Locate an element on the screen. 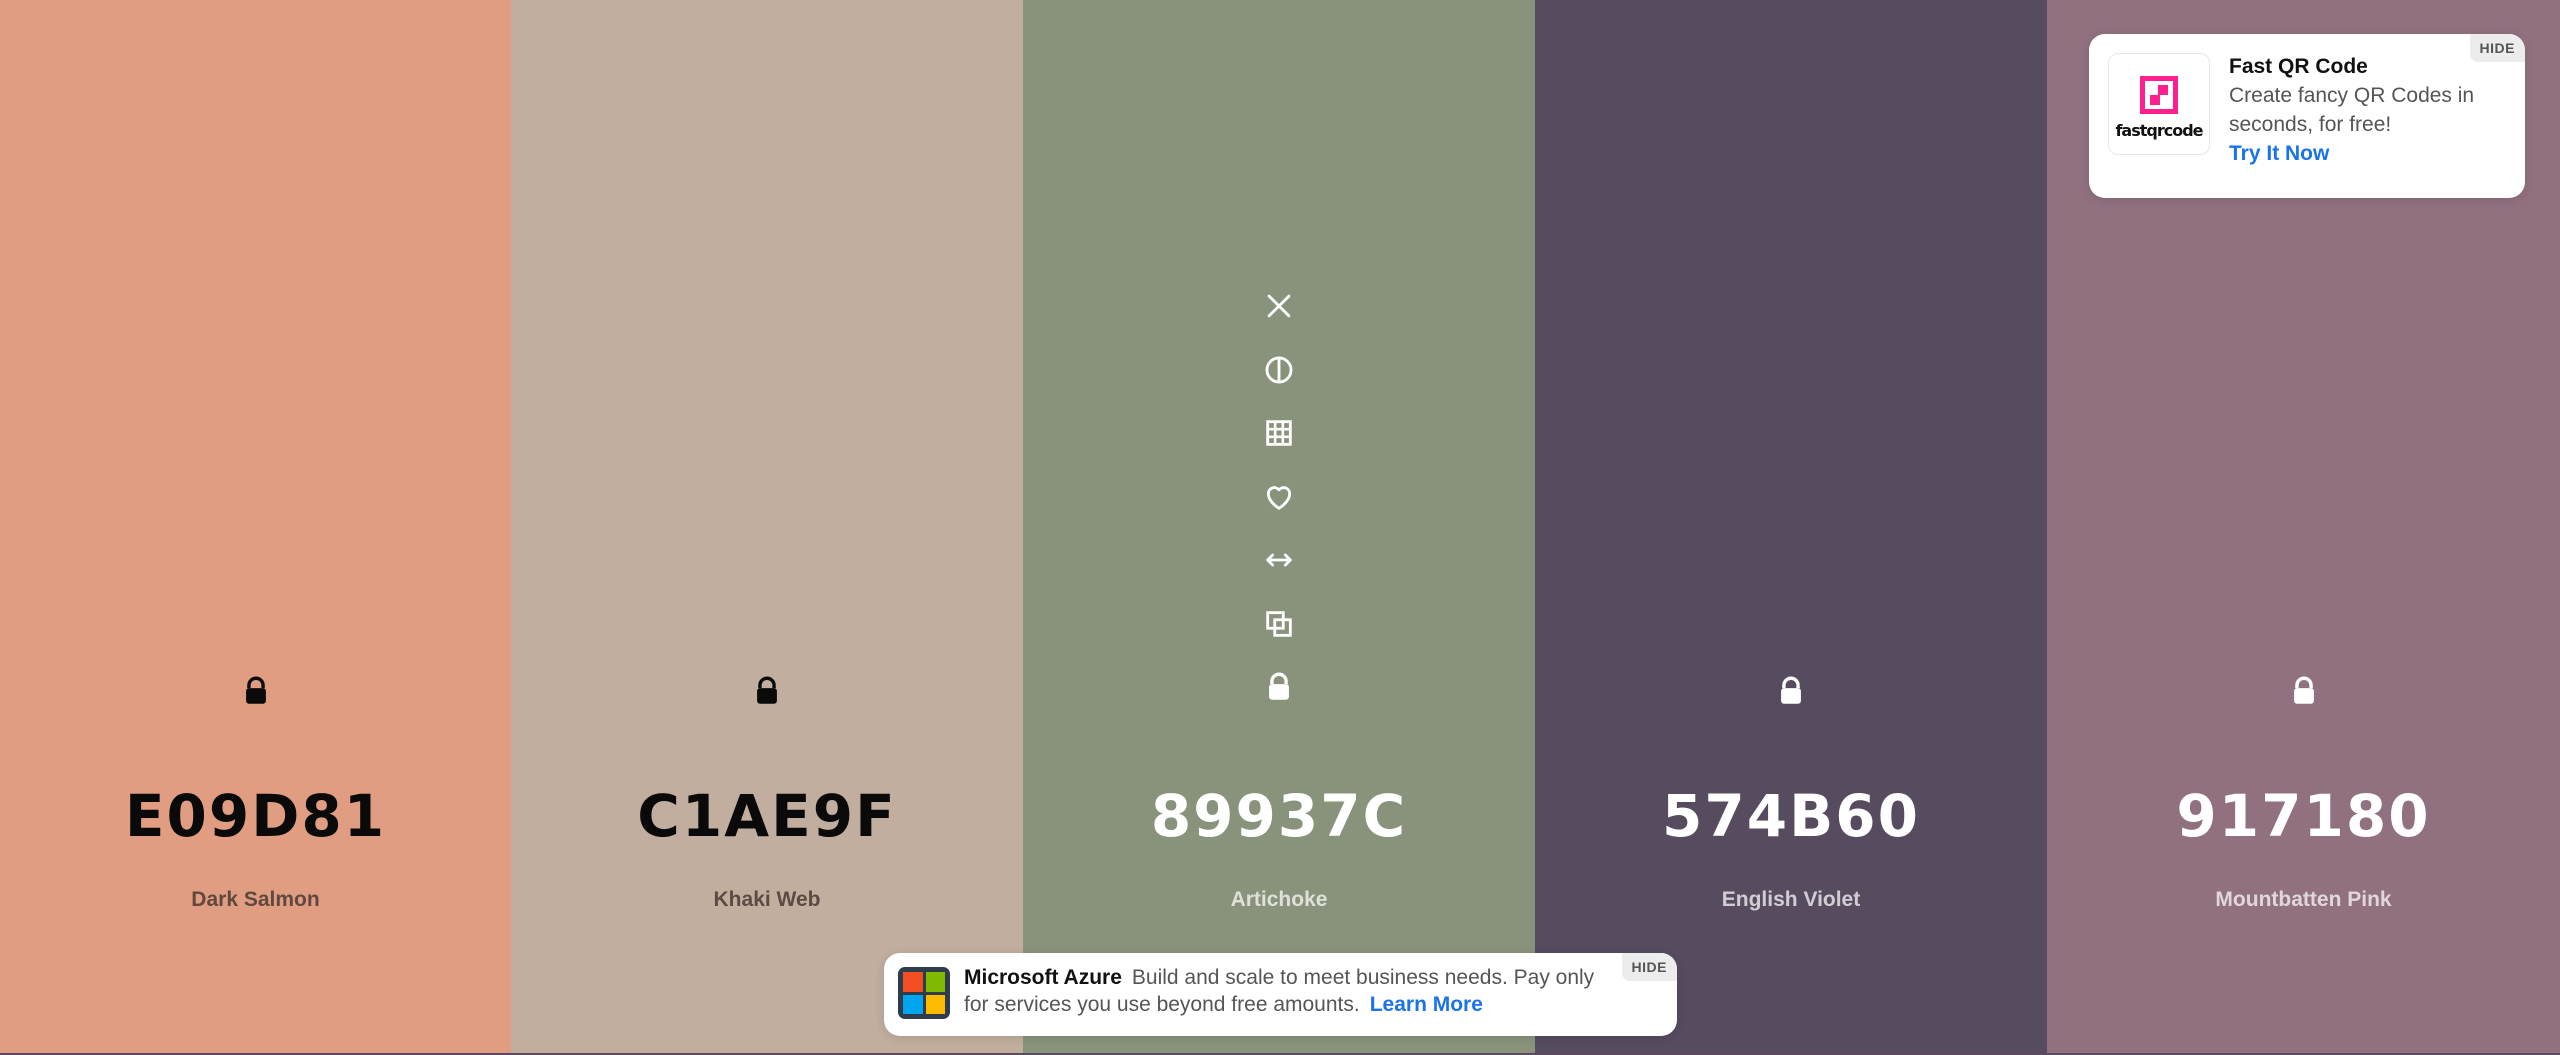 The height and width of the screenshot is (1055, 2560). hide-ad-button: HIDE is located at coordinates (1649, 967).